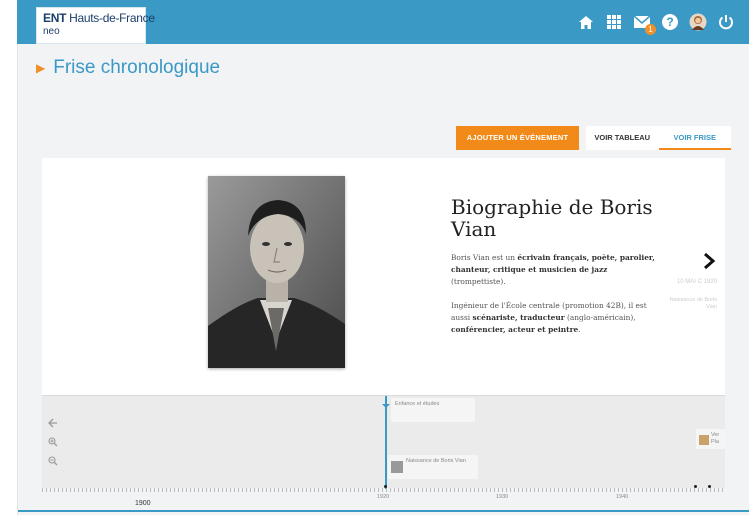 This screenshot has width=749, height=515. I want to click on bottom-rule, so click(383, 511).